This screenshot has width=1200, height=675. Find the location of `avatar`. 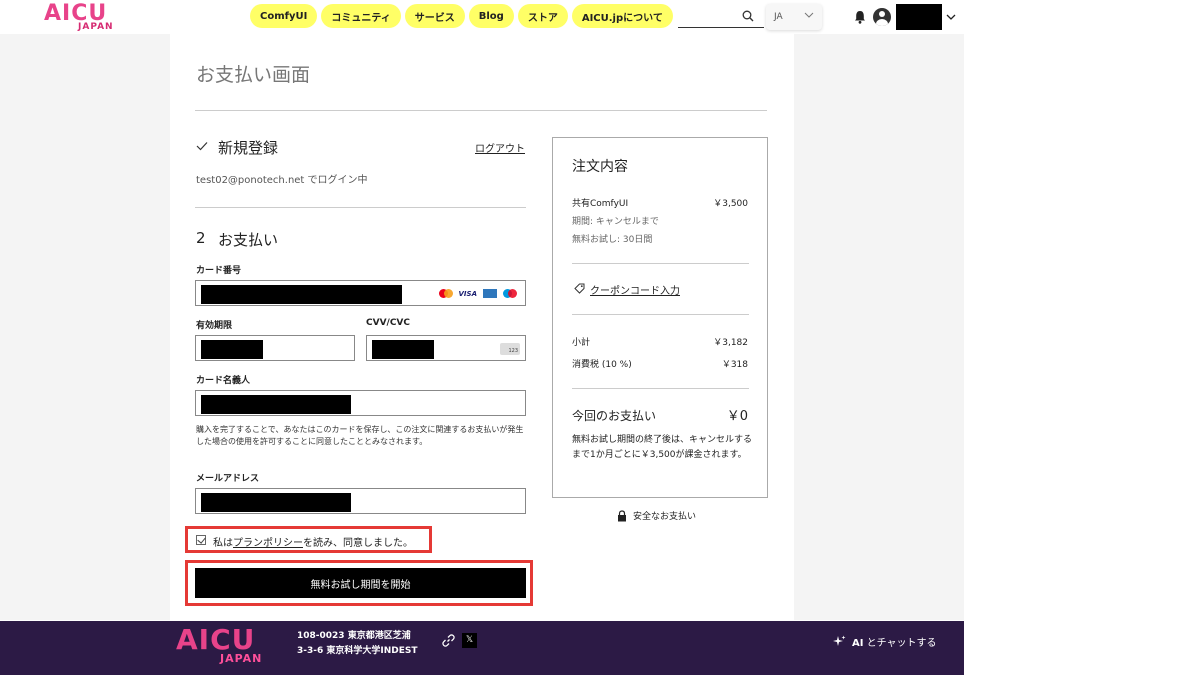

avatar is located at coordinates (882, 17).